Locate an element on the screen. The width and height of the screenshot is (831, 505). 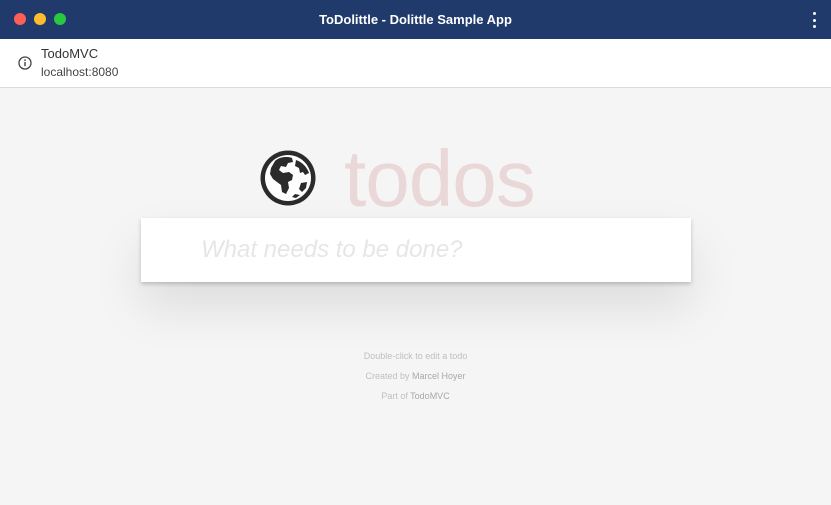
part-of-prefix: Part of is located at coordinates (394, 396).